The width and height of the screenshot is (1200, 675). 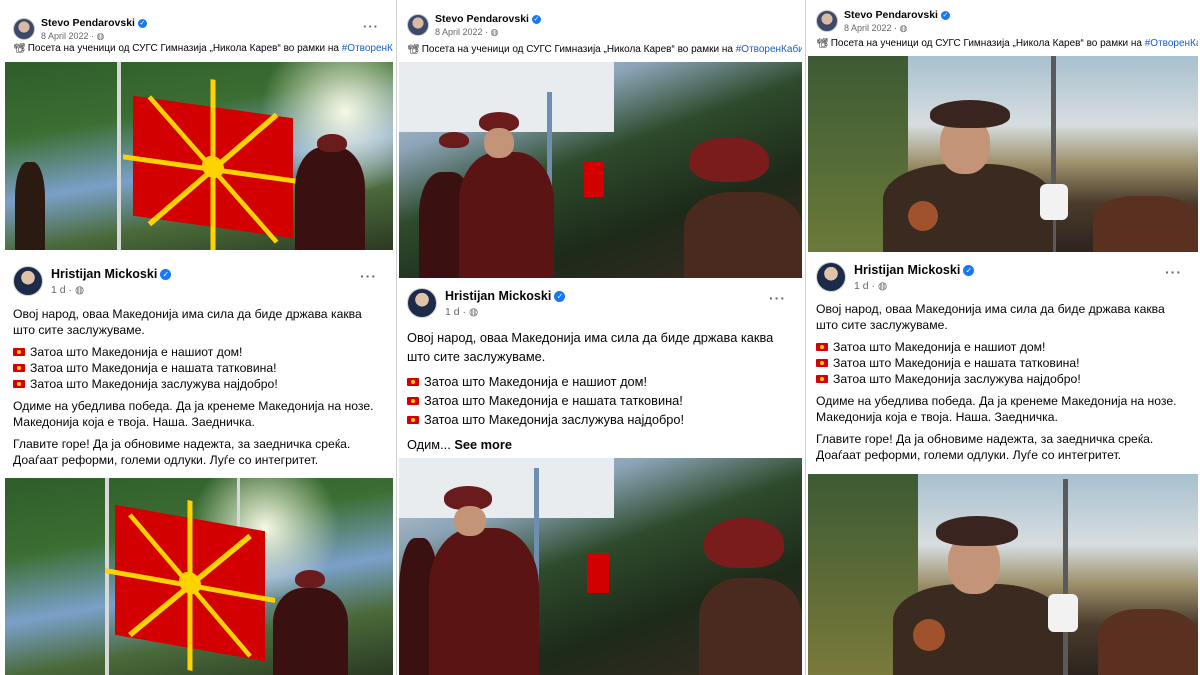 I want to click on flagpole, so click(x=119, y=156).